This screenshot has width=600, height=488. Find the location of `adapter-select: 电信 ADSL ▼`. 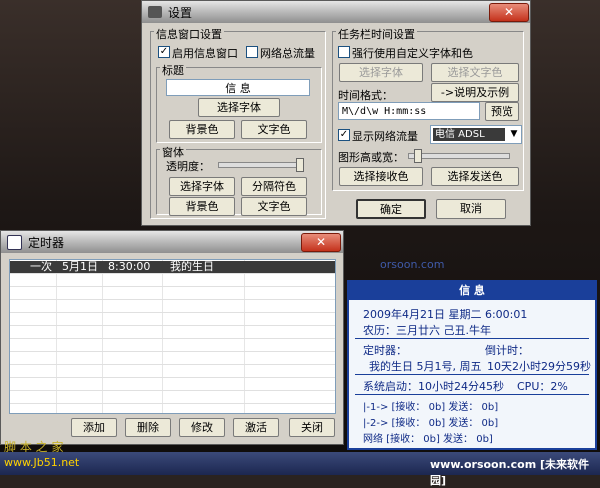

adapter-select: 电信 ADSL ▼ is located at coordinates (476, 134).